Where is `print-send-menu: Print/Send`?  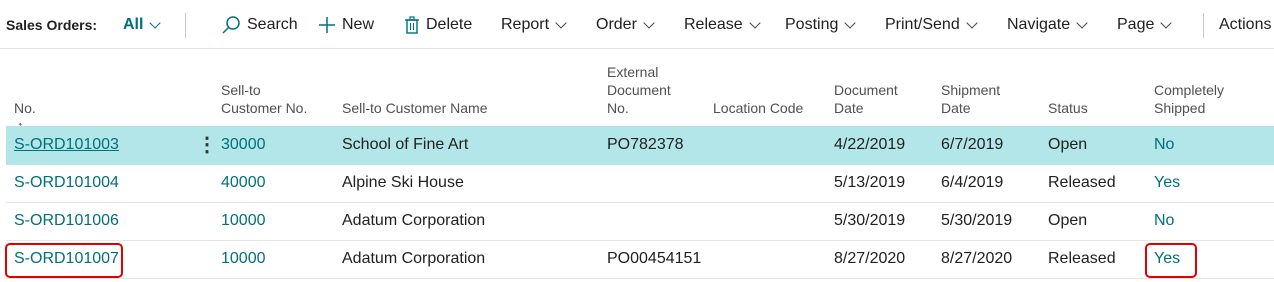 print-send-menu: Print/Send is located at coordinates (931, 25).